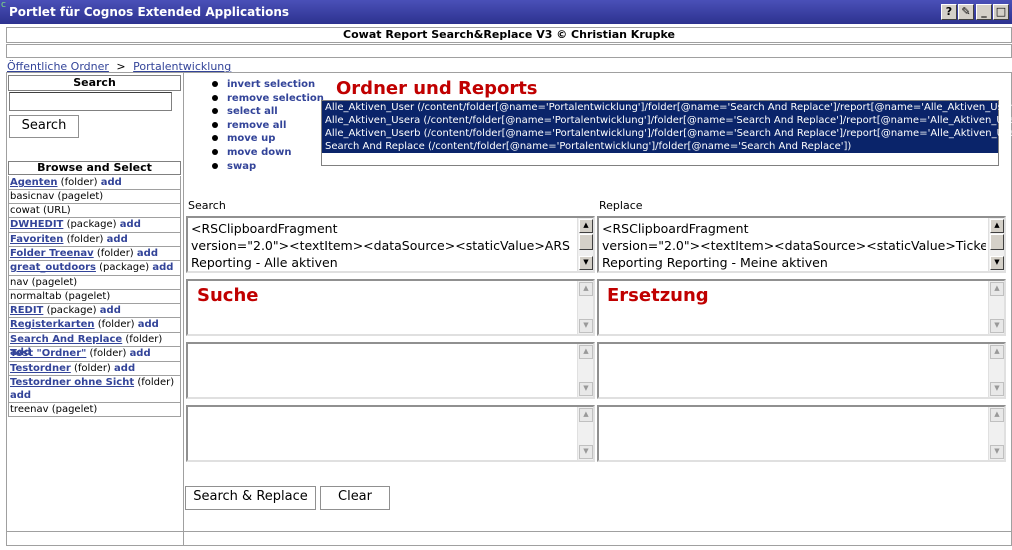 The width and height of the screenshot is (1012, 550). Describe the element at coordinates (33, 182) in the screenshot. I see `browse-item-name: Agenten` at that location.